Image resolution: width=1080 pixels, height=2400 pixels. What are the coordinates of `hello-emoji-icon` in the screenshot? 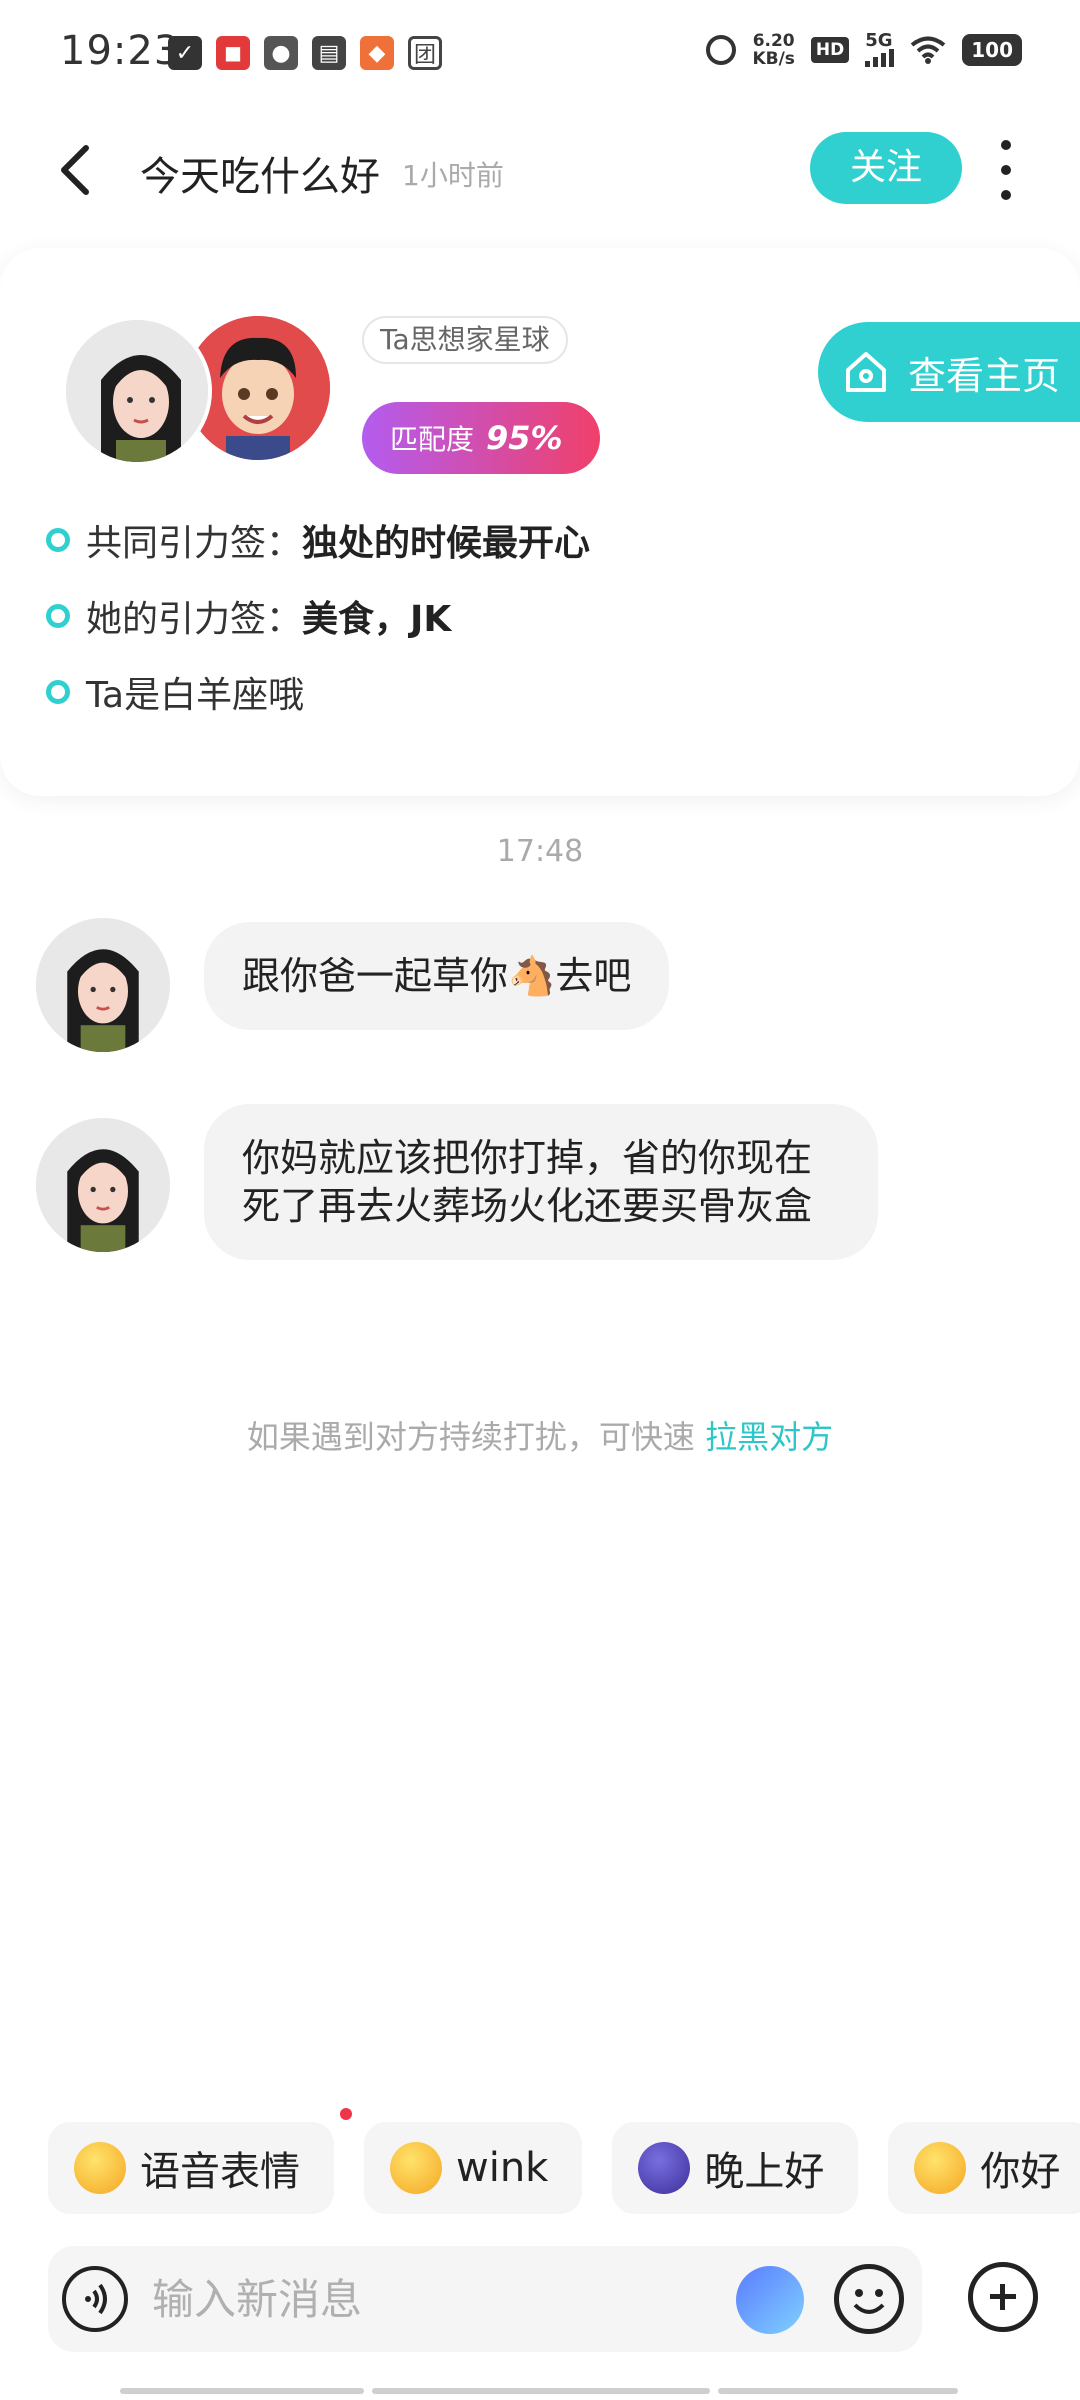 It's located at (940, 2168).